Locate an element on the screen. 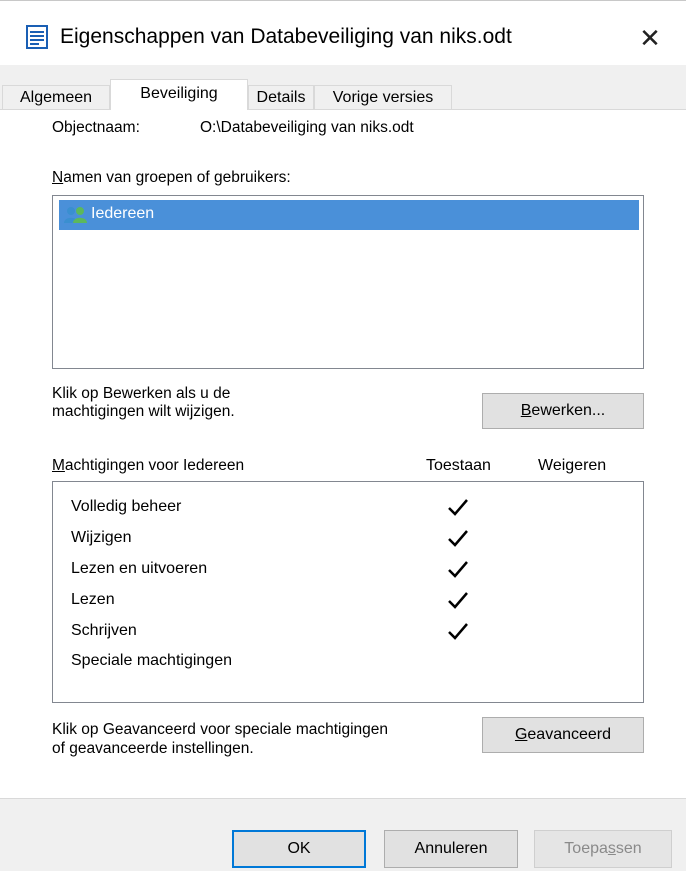 This screenshot has height=871, width=686. ok-button: OK is located at coordinates (299, 849).